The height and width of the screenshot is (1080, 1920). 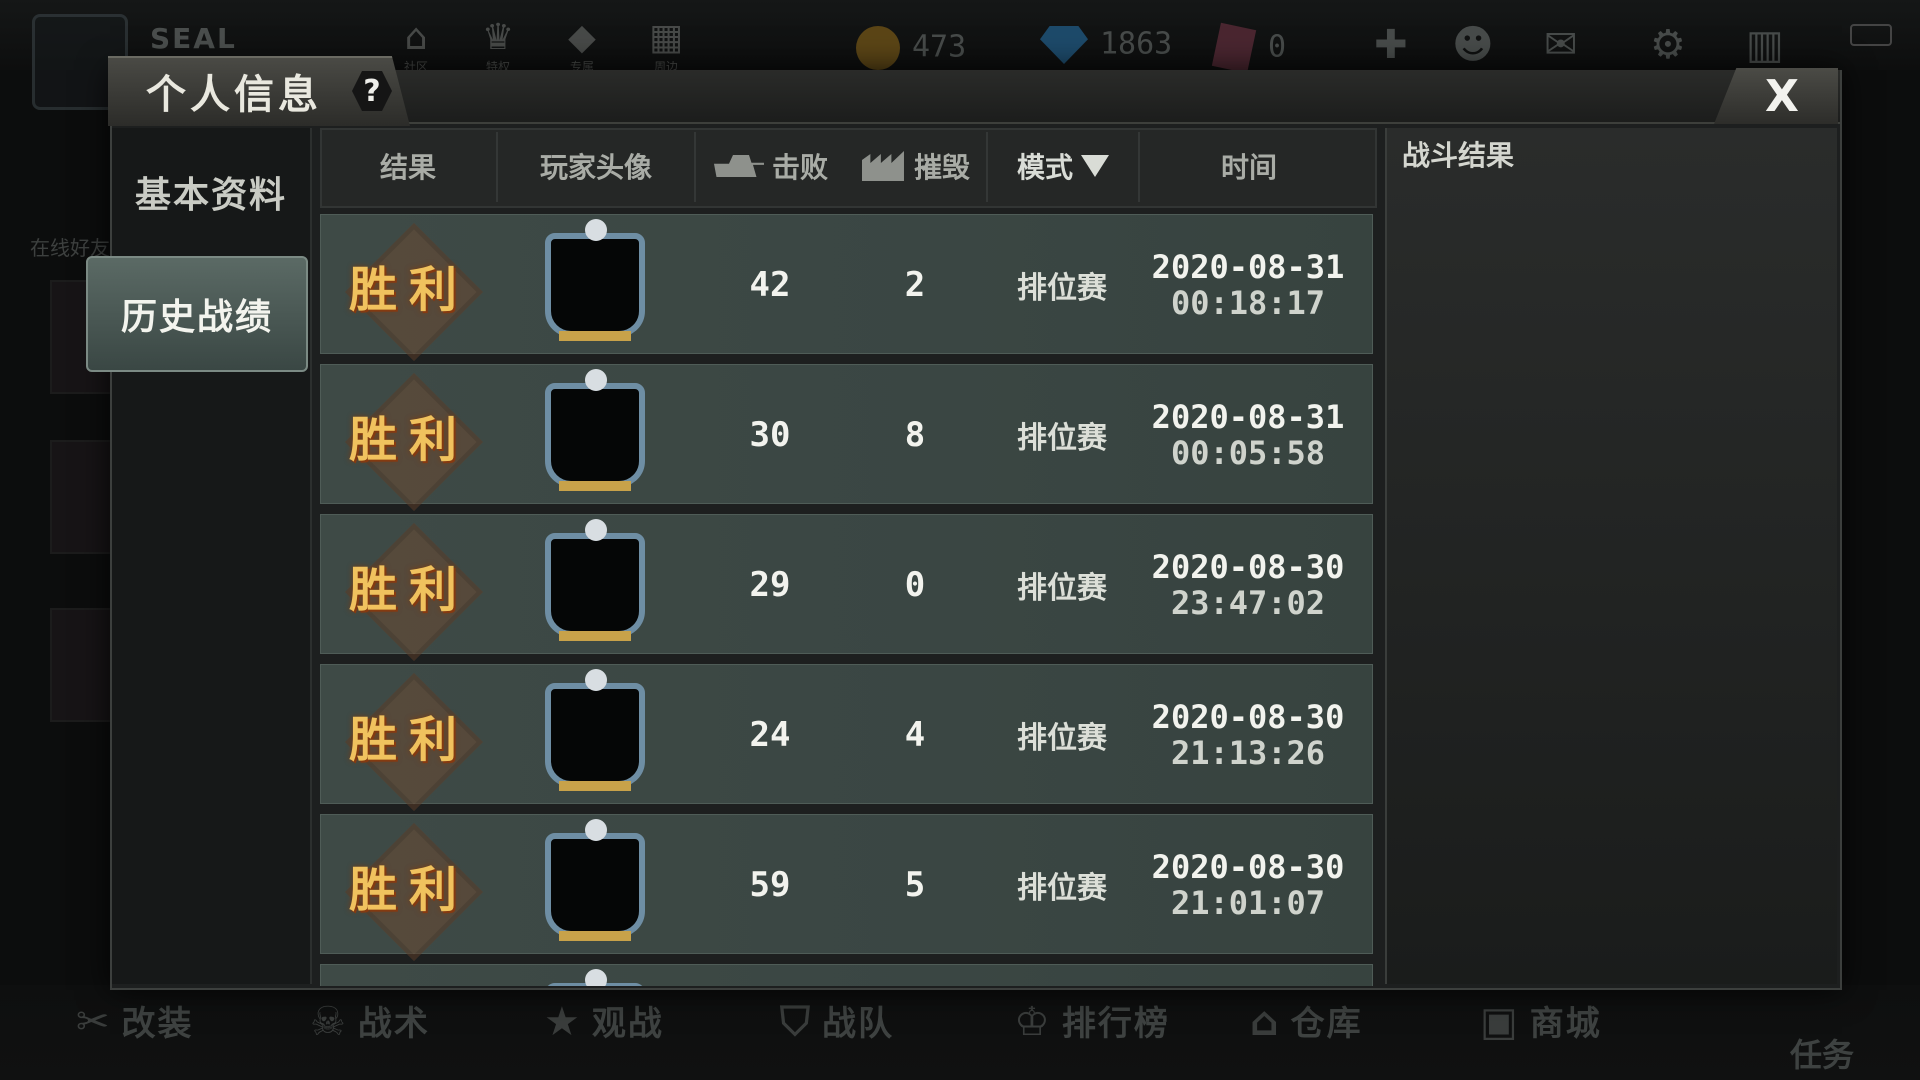 What do you see at coordinates (770, 435) in the screenshot?
I see `kills-value: 30` at bounding box center [770, 435].